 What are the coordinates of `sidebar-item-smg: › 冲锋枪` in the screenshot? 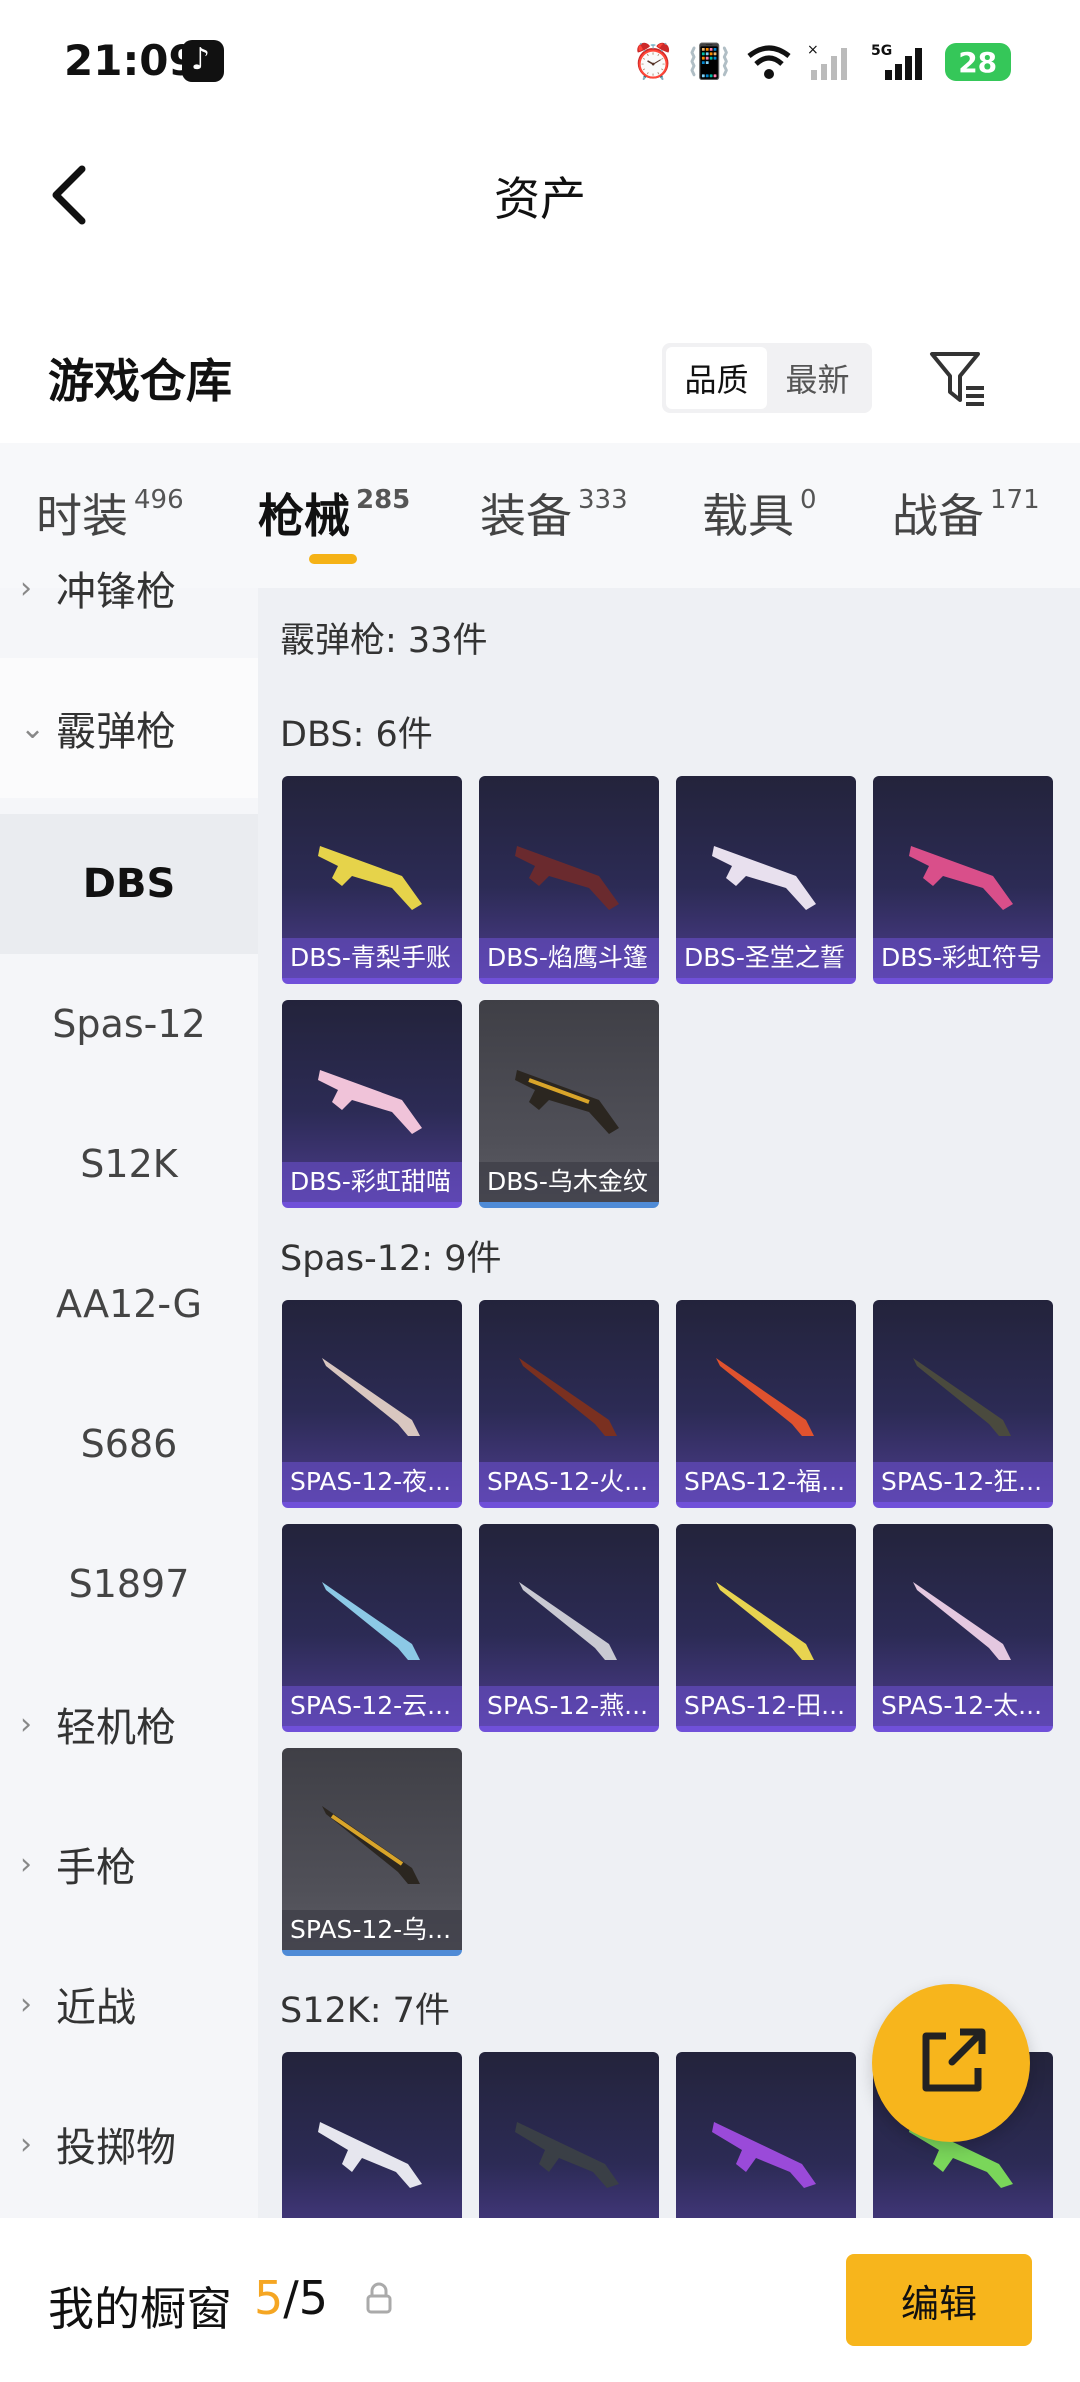 It's located at (129, 588).